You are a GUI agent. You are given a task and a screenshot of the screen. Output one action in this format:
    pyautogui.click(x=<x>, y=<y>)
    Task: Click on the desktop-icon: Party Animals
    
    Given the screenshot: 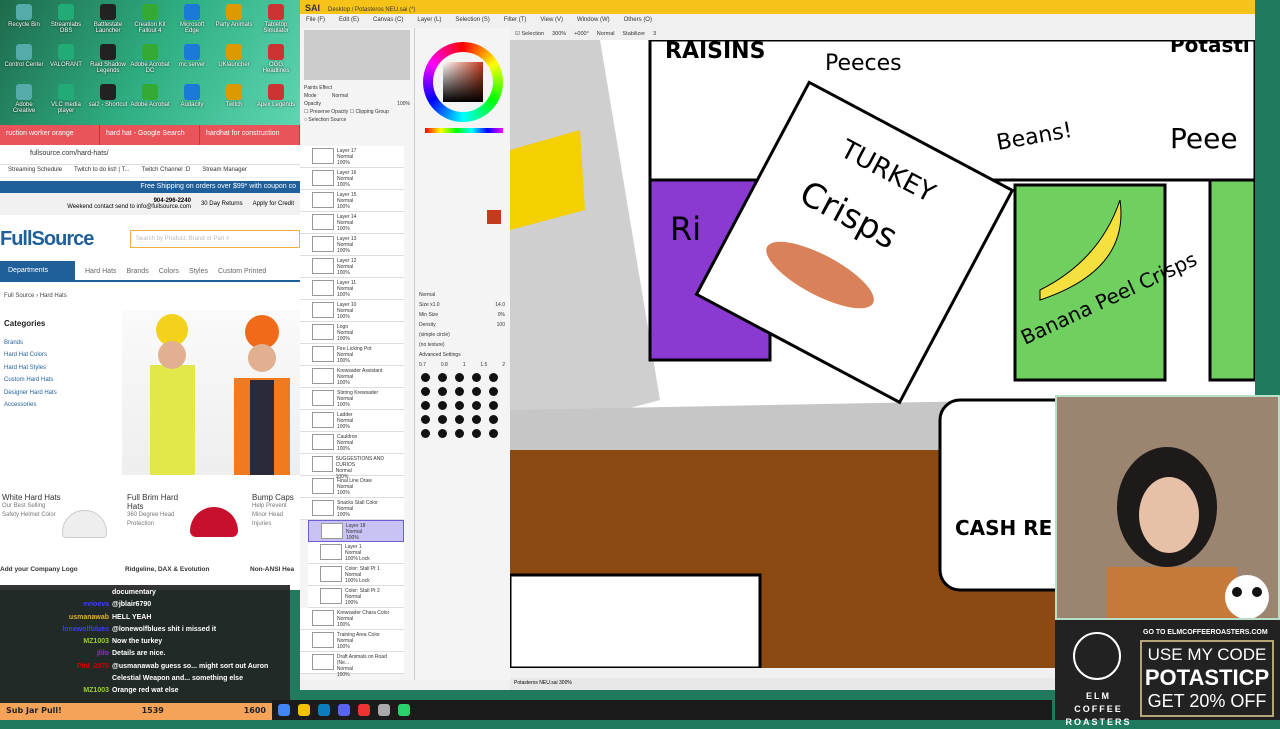 What is the action you would take?
    pyautogui.click(x=234, y=16)
    